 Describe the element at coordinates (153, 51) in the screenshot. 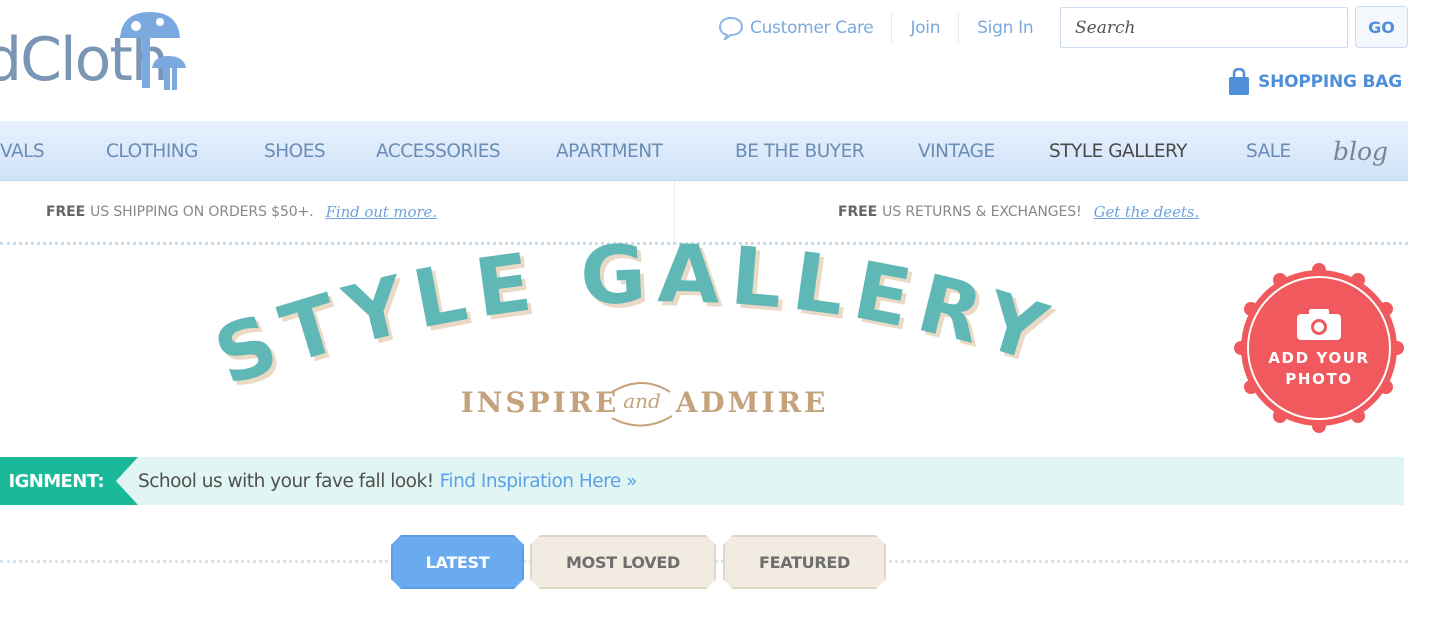

I see `mushroom-icon` at that location.